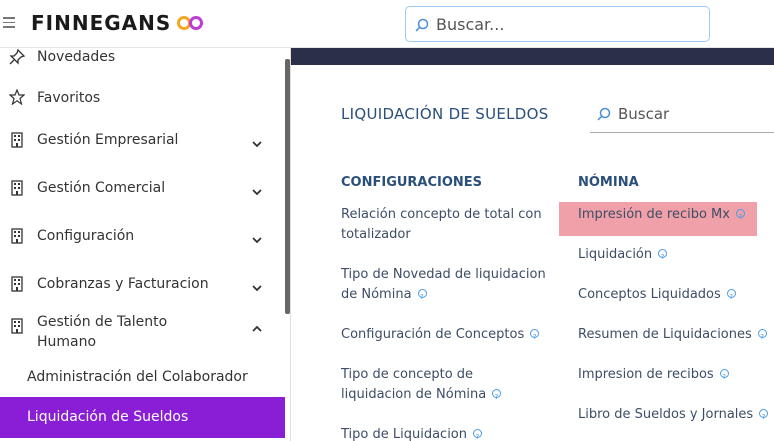  I want to click on sidebar-item-label: Gestión de Talento, so click(102, 322).